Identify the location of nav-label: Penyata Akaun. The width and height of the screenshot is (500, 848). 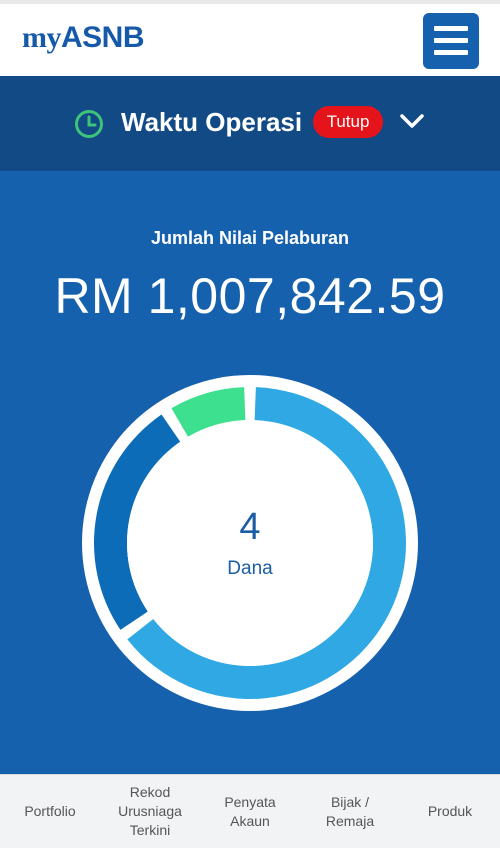
(250, 811).